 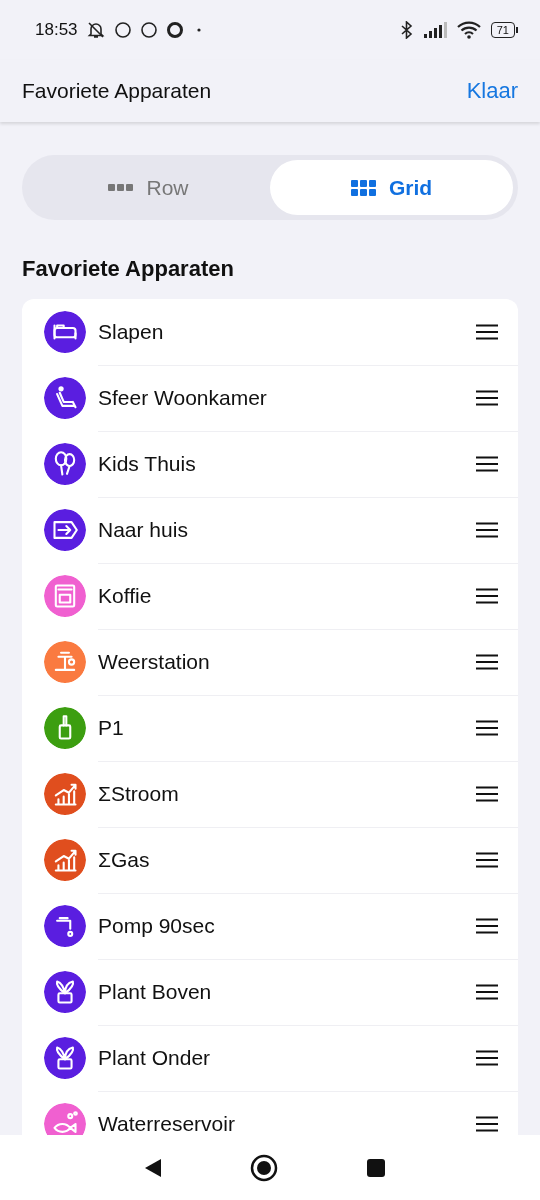 What do you see at coordinates (183, 397) in the screenshot?
I see `device-name: Sfeer Woonkamer` at bounding box center [183, 397].